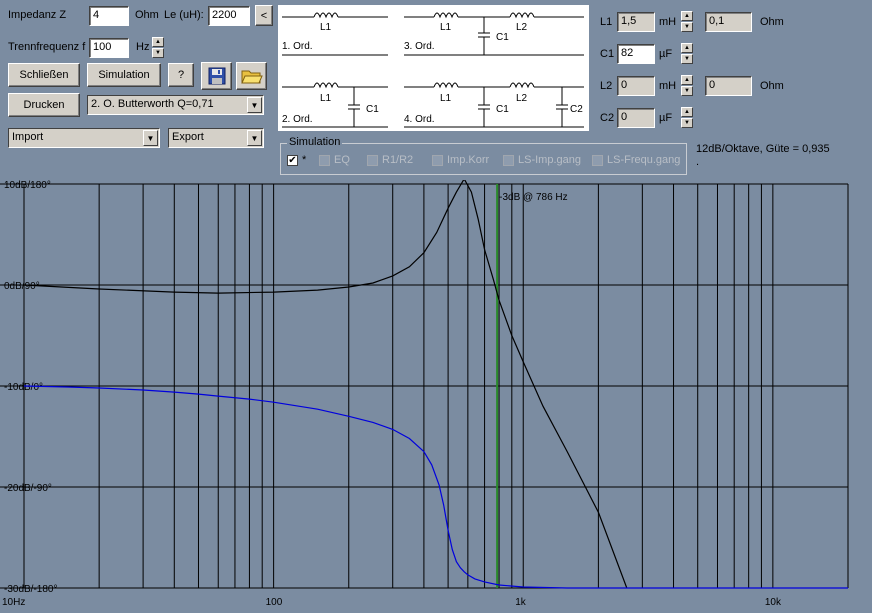 The height and width of the screenshot is (613, 872). I want to click on l2-resistance-input: 0, so click(728, 86).